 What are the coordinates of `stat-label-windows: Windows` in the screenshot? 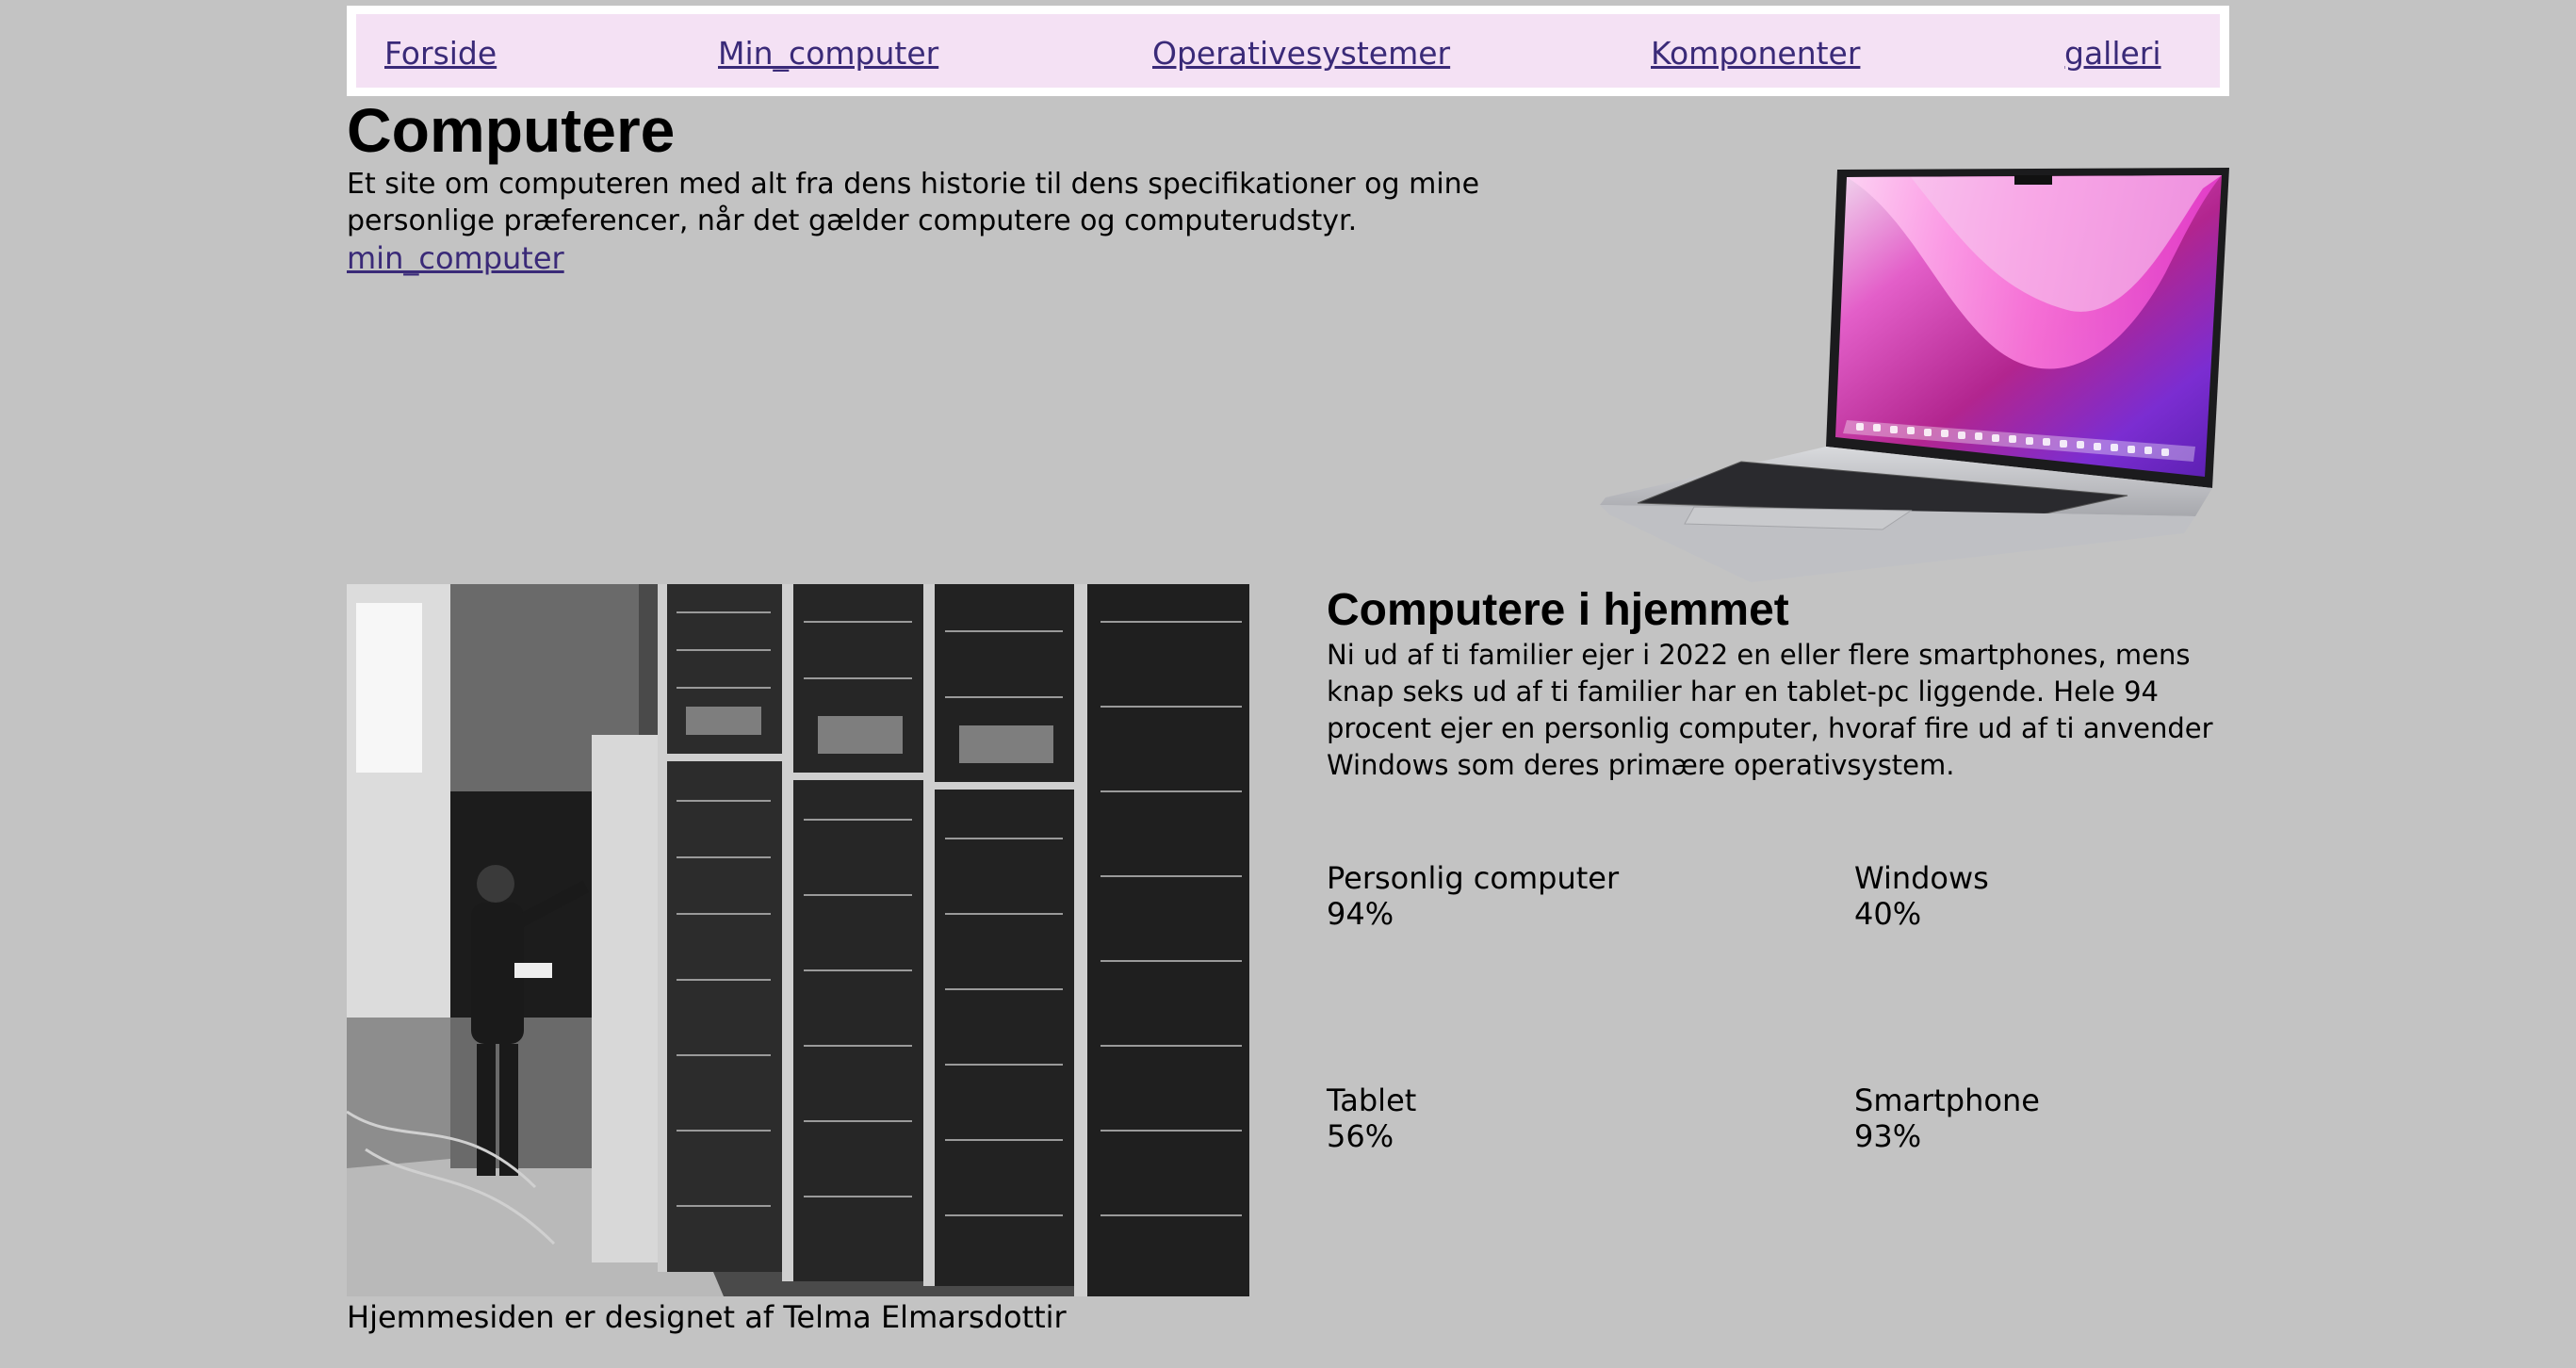 It's located at (1921, 878).